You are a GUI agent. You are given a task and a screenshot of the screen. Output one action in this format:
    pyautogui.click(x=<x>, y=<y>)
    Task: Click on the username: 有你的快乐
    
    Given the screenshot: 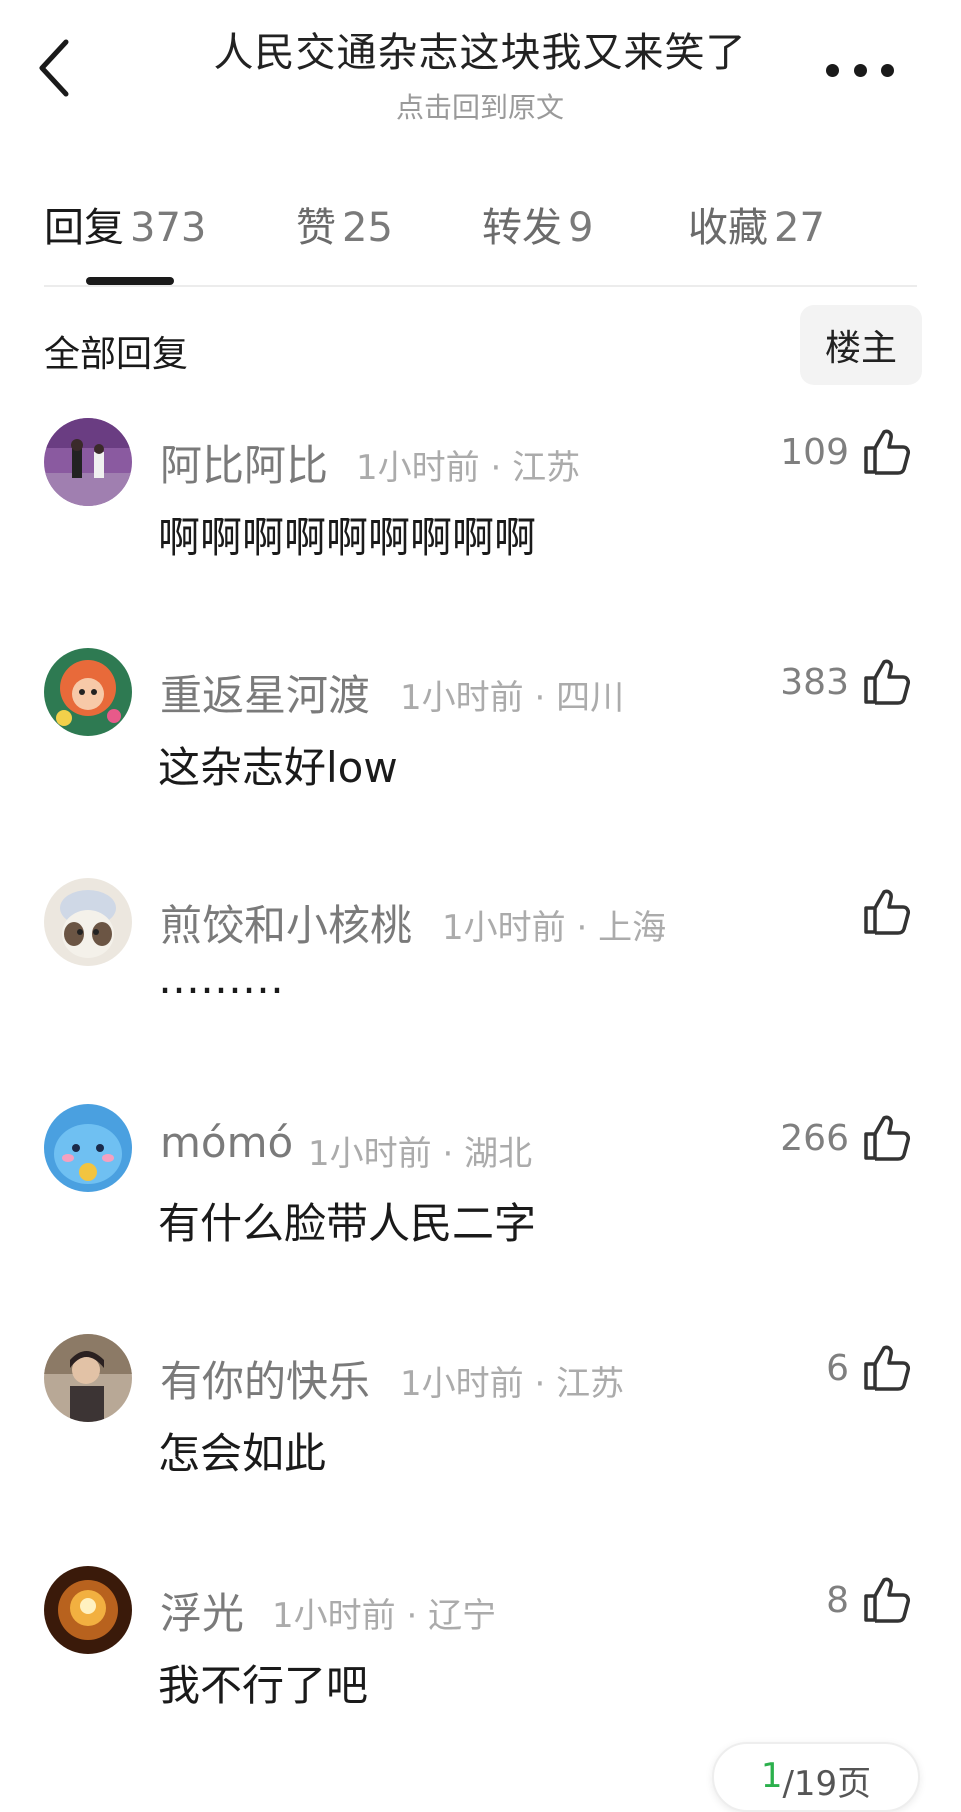 What is the action you would take?
    pyautogui.click(x=265, y=1378)
    